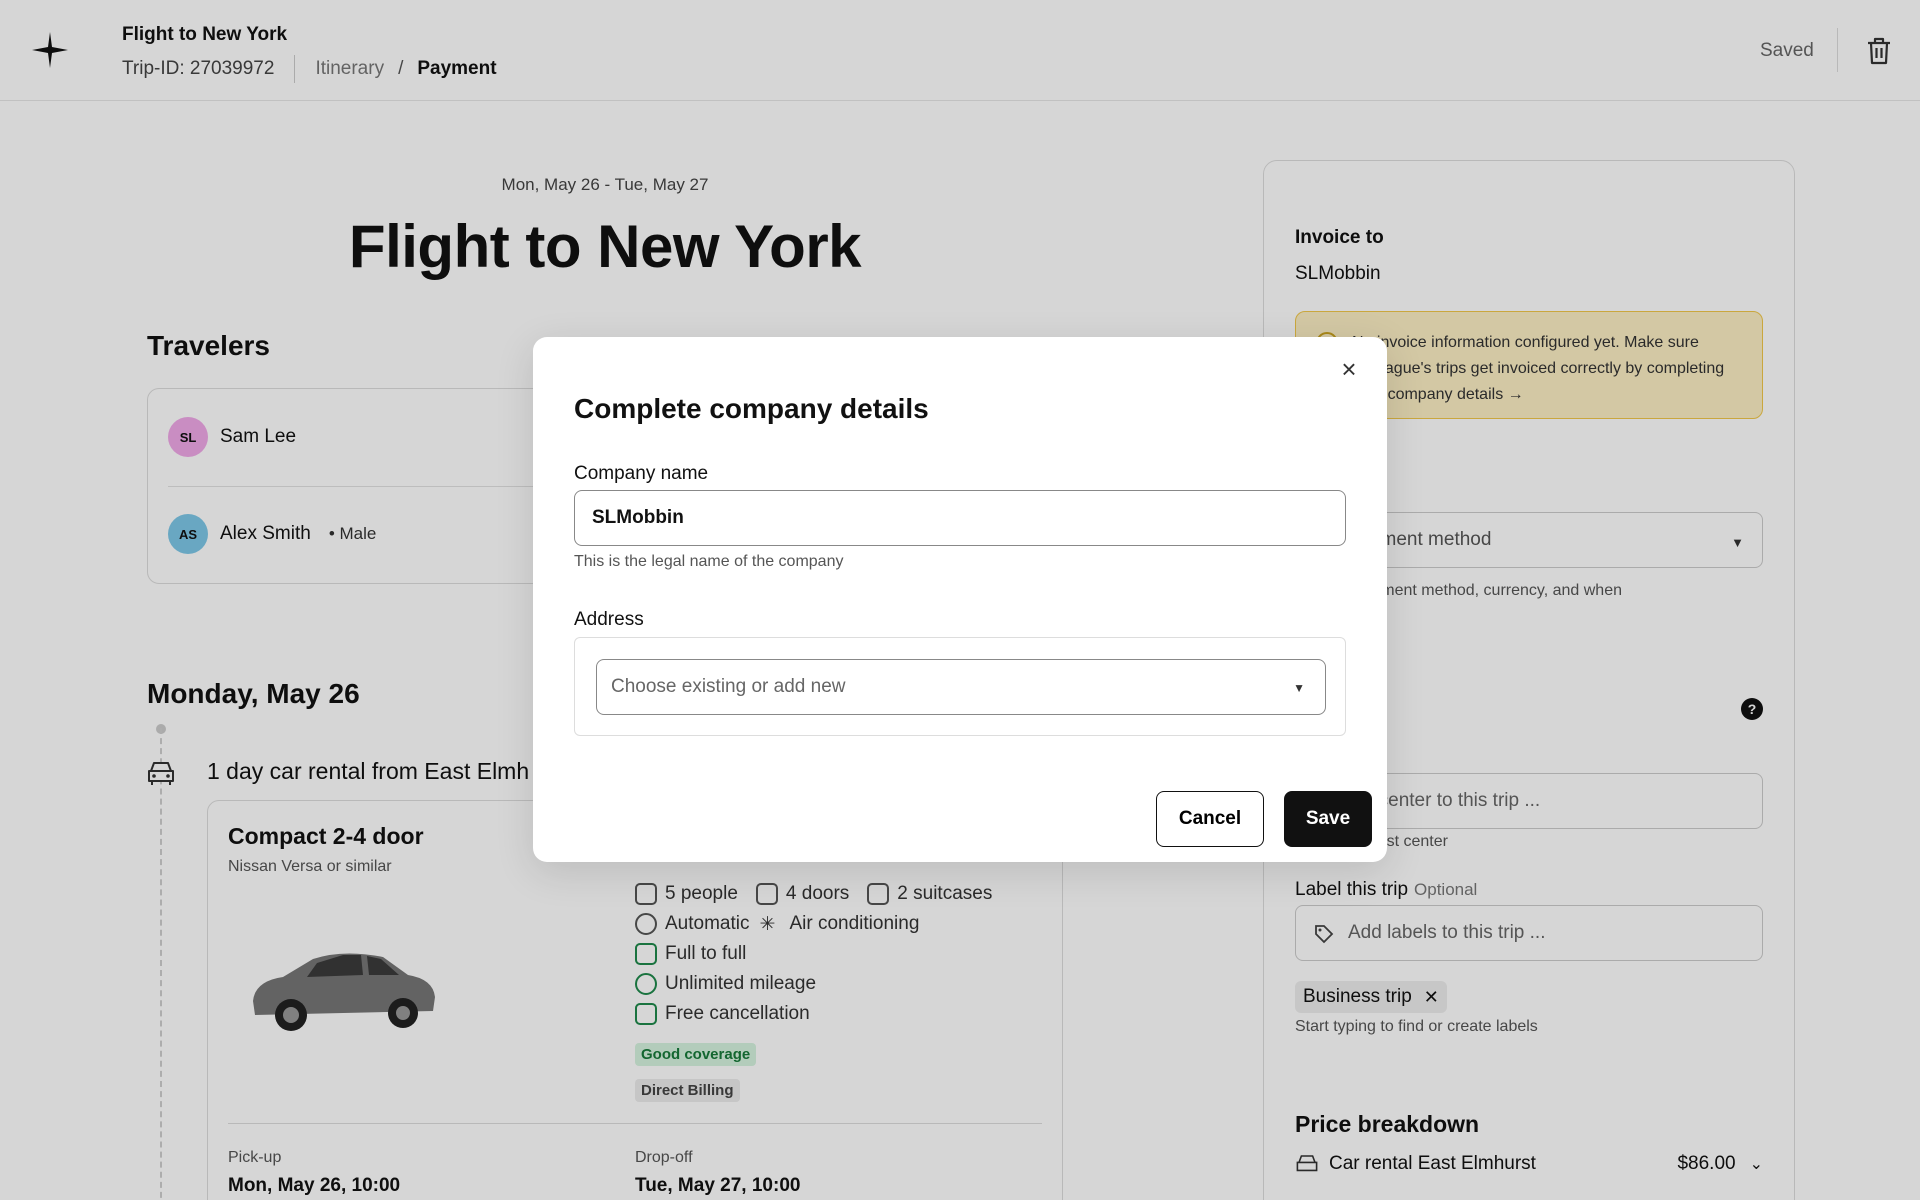 Image resolution: width=1920 pixels, height=1200 pixels. What do you see at coordinates (1299, 688) in the screenshot?
I see `chevron-down-icon: ▼` at bounding box center [1299, 688].